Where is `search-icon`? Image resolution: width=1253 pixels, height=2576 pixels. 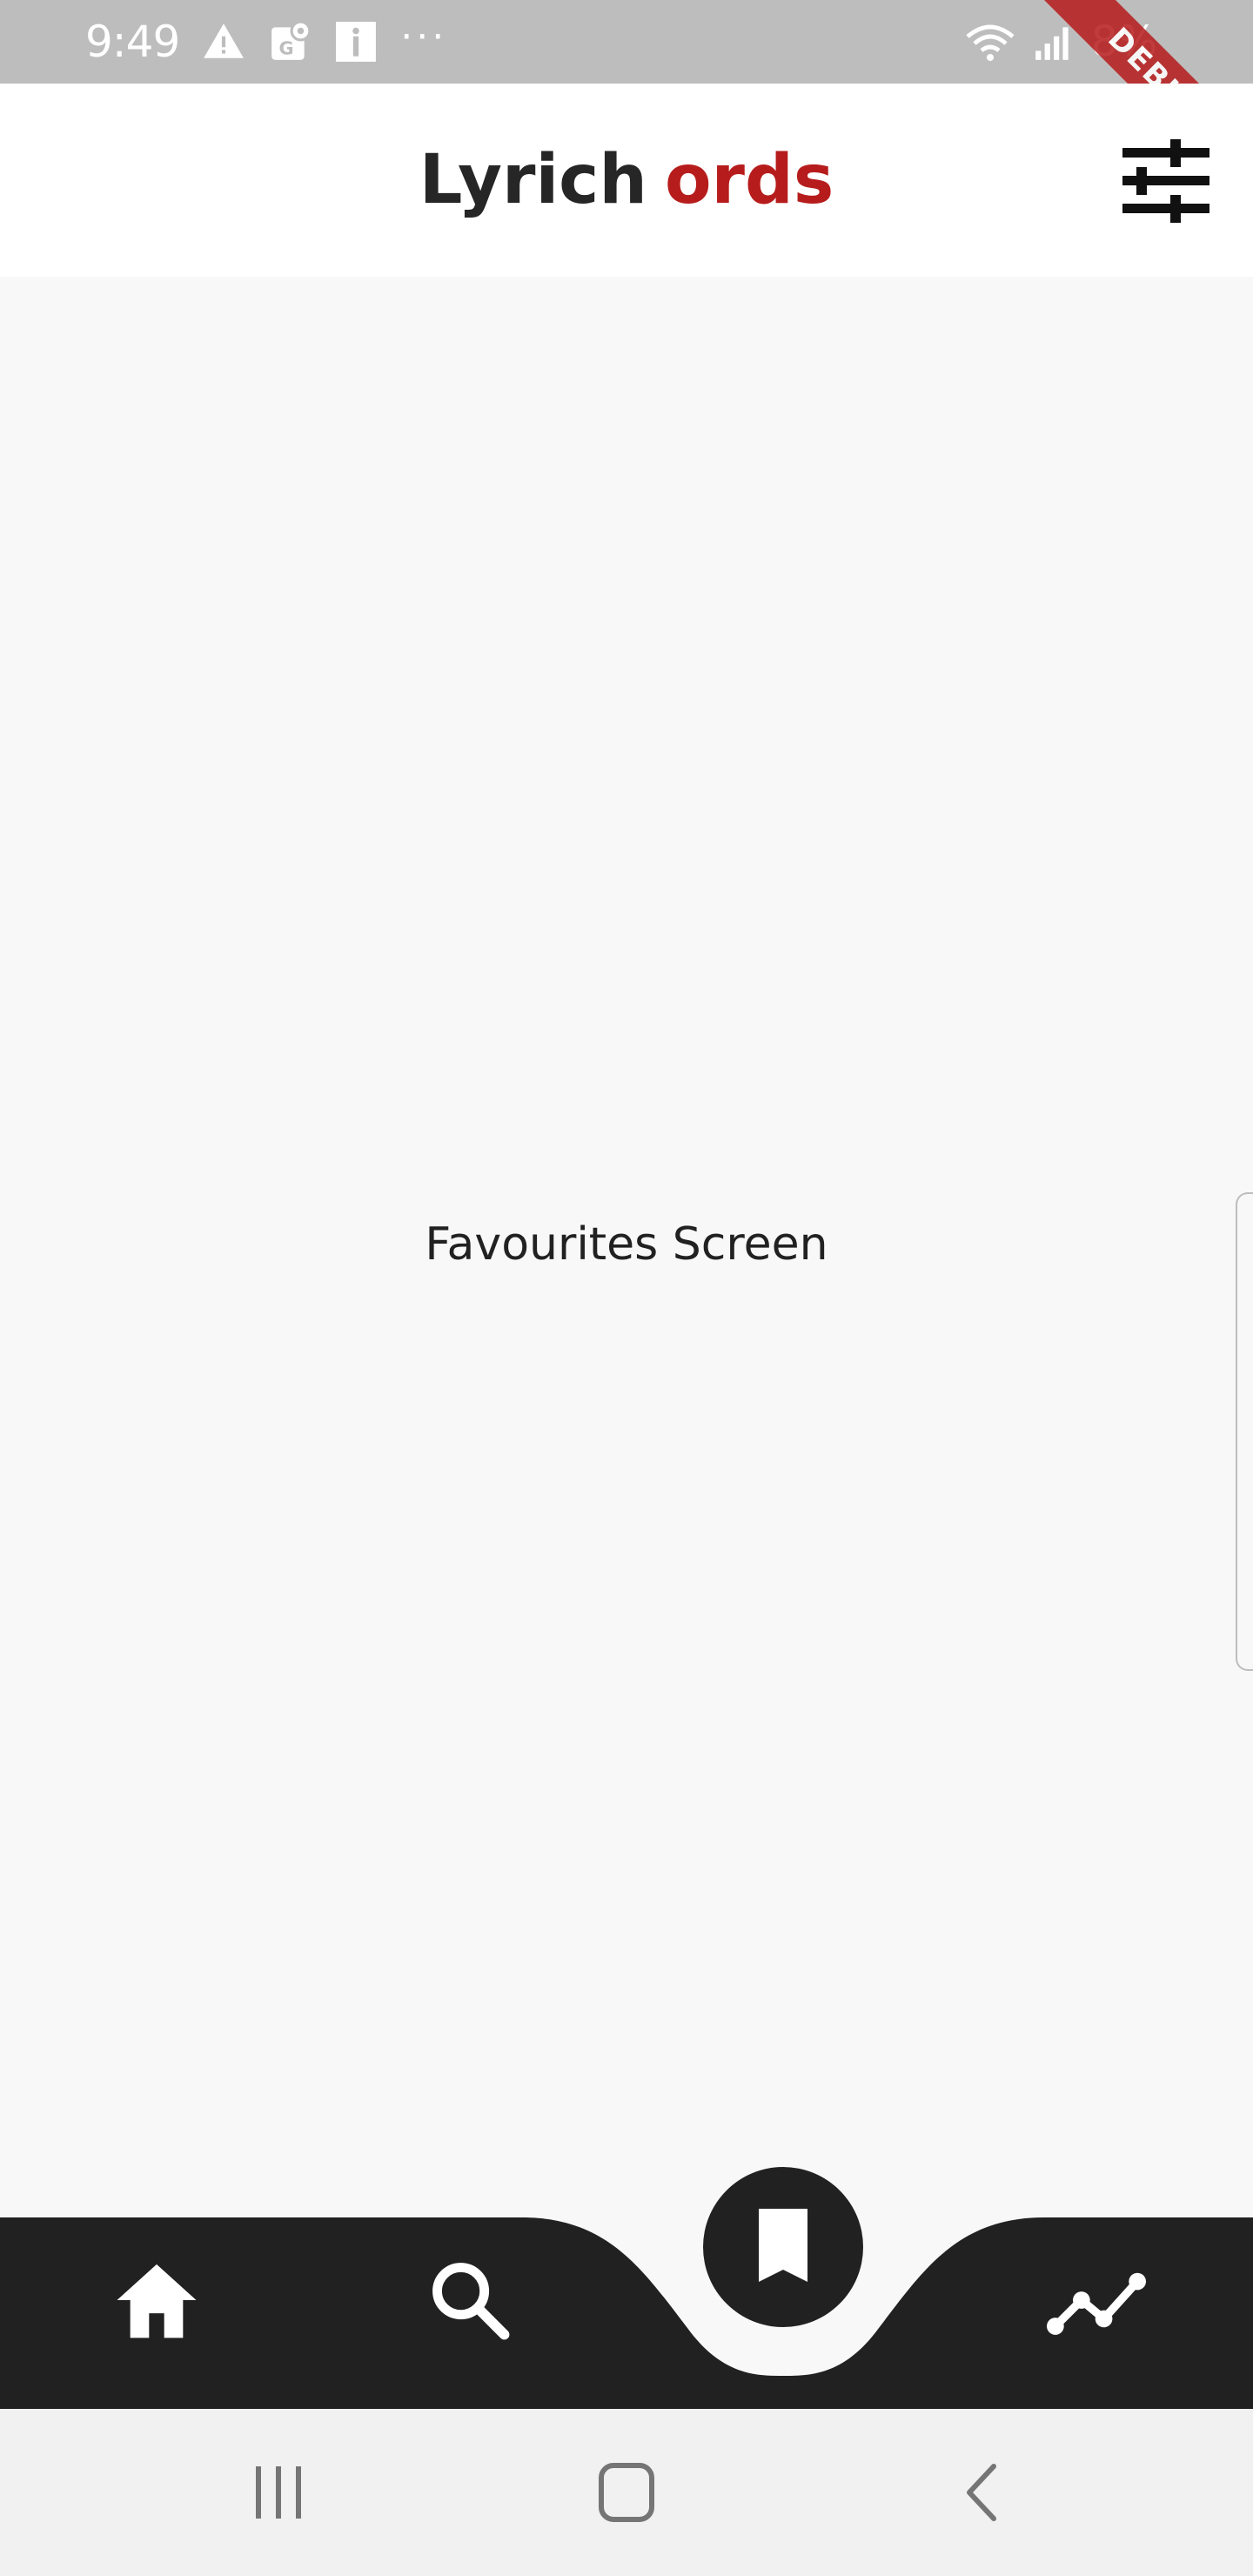
search-icon is located at coordinates (470, 2302).